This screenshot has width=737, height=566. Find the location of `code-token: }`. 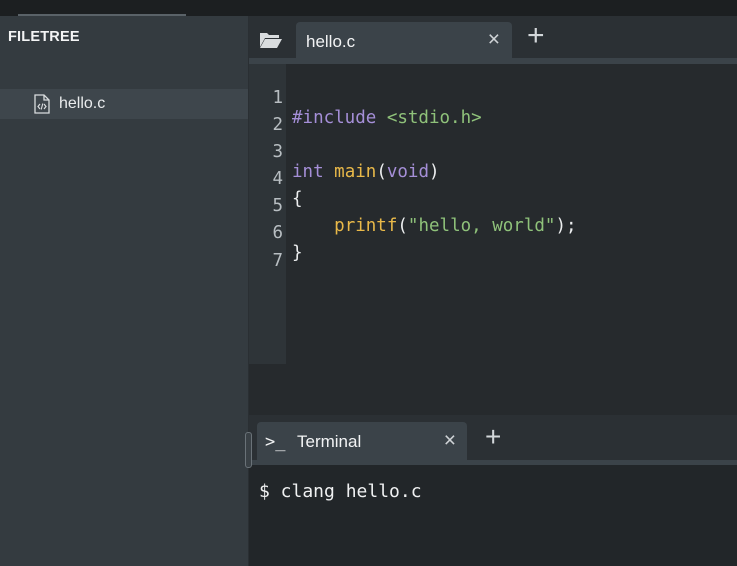

code-token: } is located at coordinates (297, 253).